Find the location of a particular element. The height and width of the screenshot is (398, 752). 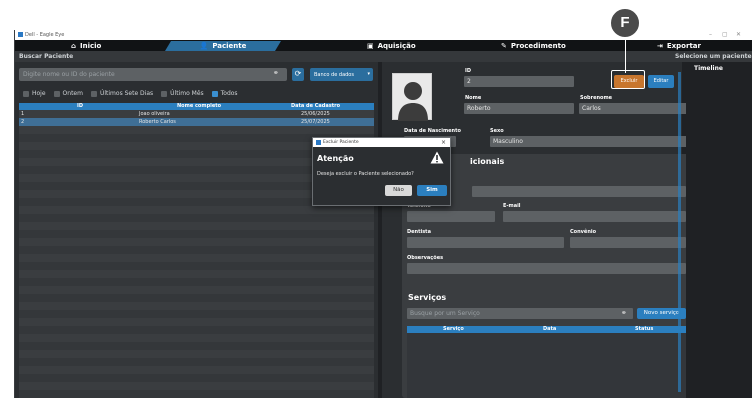

filter-label: Hoje is located at coordinates (39, 93).